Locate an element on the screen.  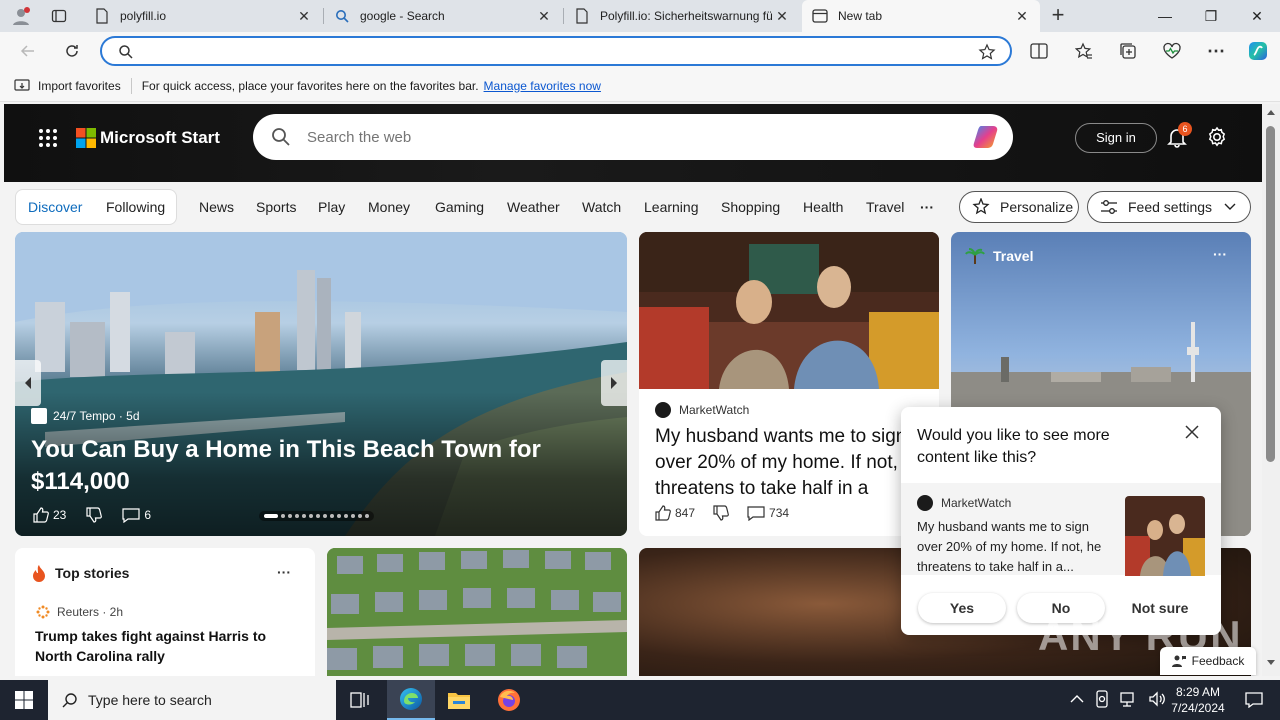
edge-taskbar-button is located at coordinates (411, 700).